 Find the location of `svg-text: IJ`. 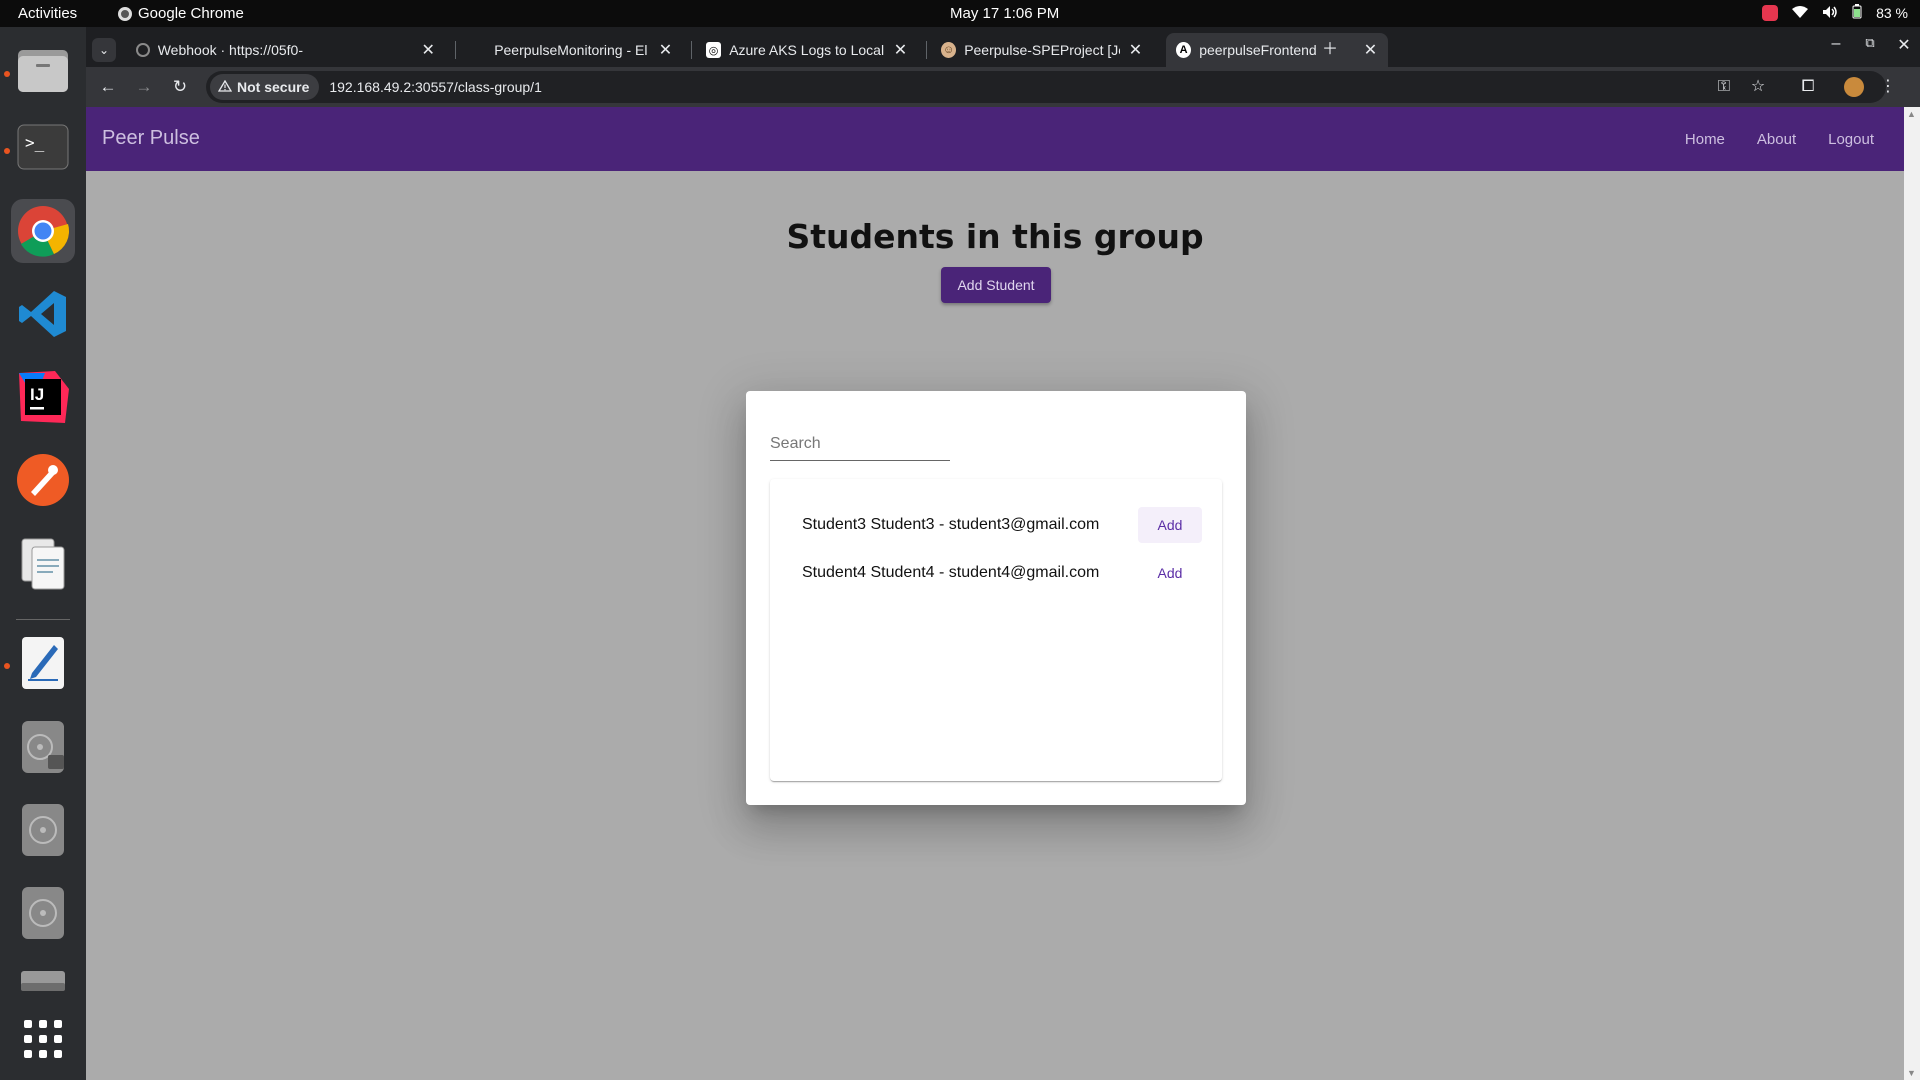

svg-text: IJ is located at coordinates (37, 394).